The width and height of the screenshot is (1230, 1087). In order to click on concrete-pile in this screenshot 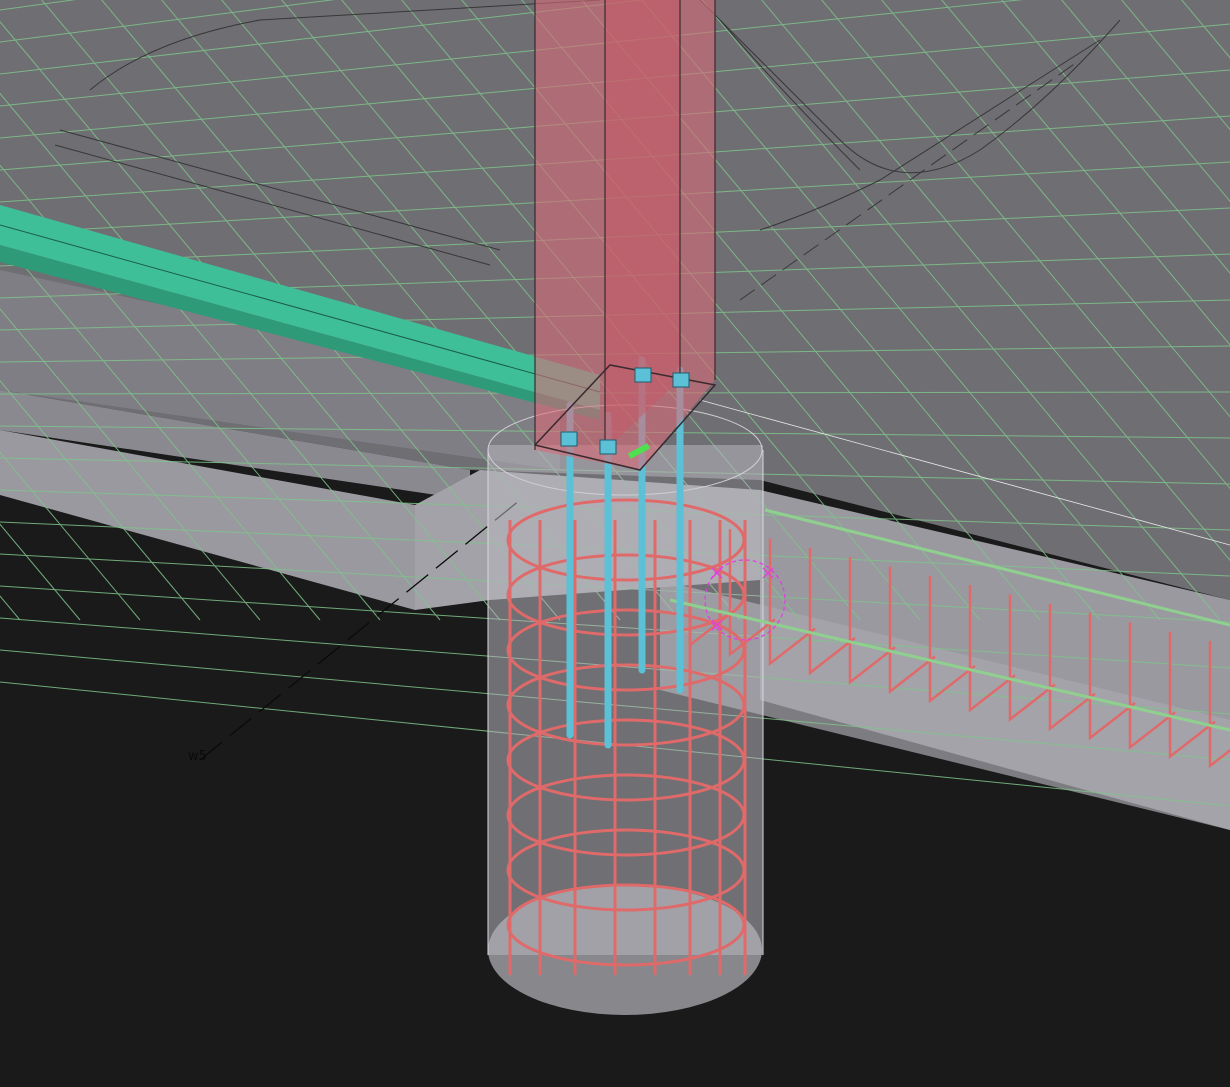, I will do `click(625, 709)`.